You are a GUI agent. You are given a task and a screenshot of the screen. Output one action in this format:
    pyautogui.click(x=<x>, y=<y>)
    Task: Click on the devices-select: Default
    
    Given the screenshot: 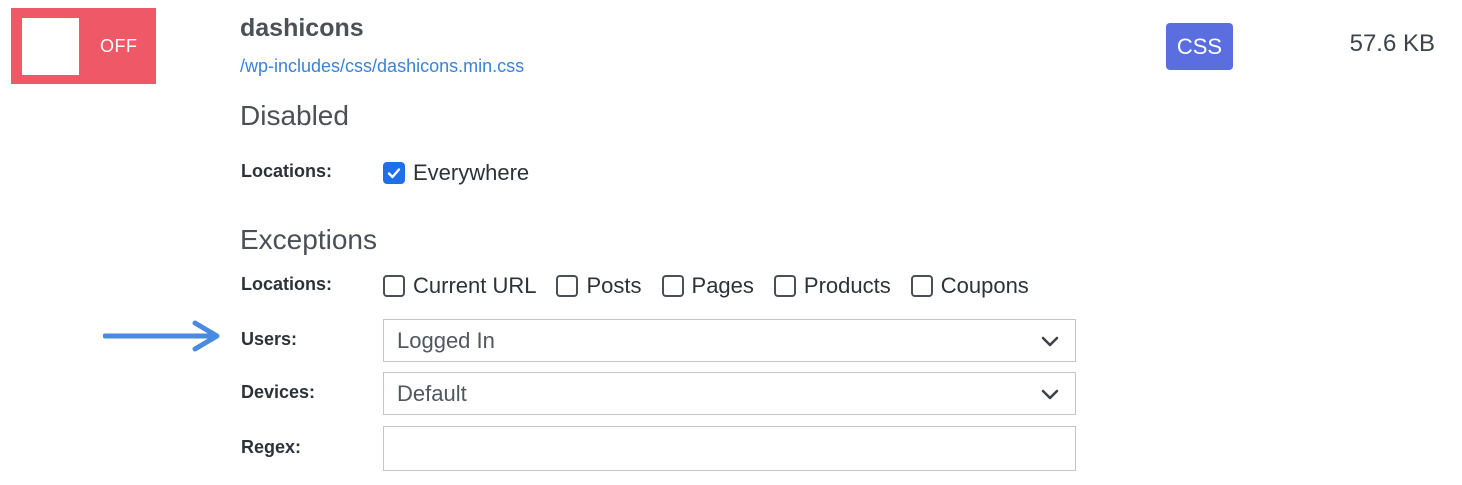 What is the action you would take?
    pyautogui.click(x=729, y=393)
    